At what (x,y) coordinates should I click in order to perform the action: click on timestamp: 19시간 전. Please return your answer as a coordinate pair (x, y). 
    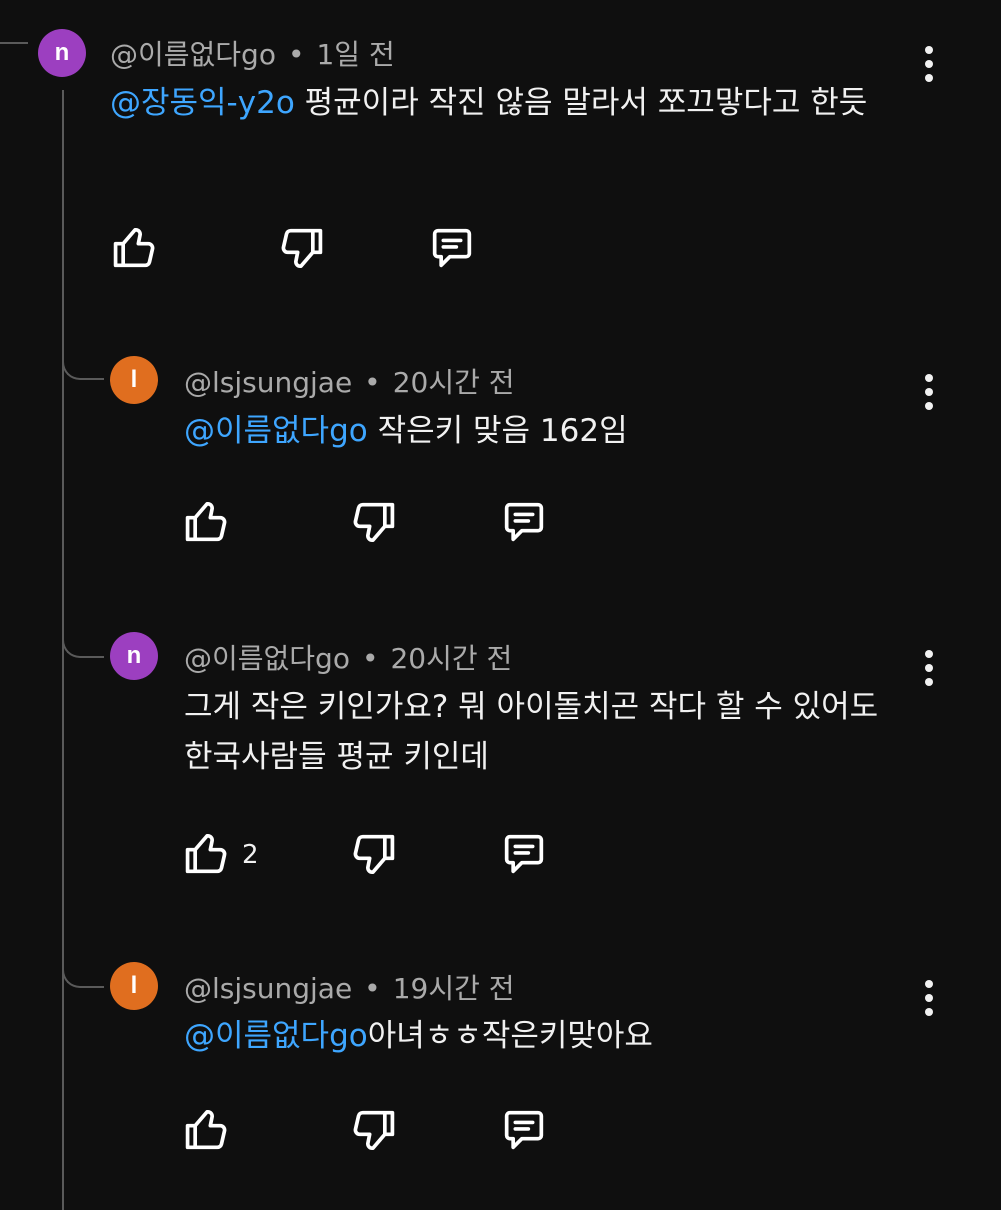
    Looking at the image, I should click on (454, 988).